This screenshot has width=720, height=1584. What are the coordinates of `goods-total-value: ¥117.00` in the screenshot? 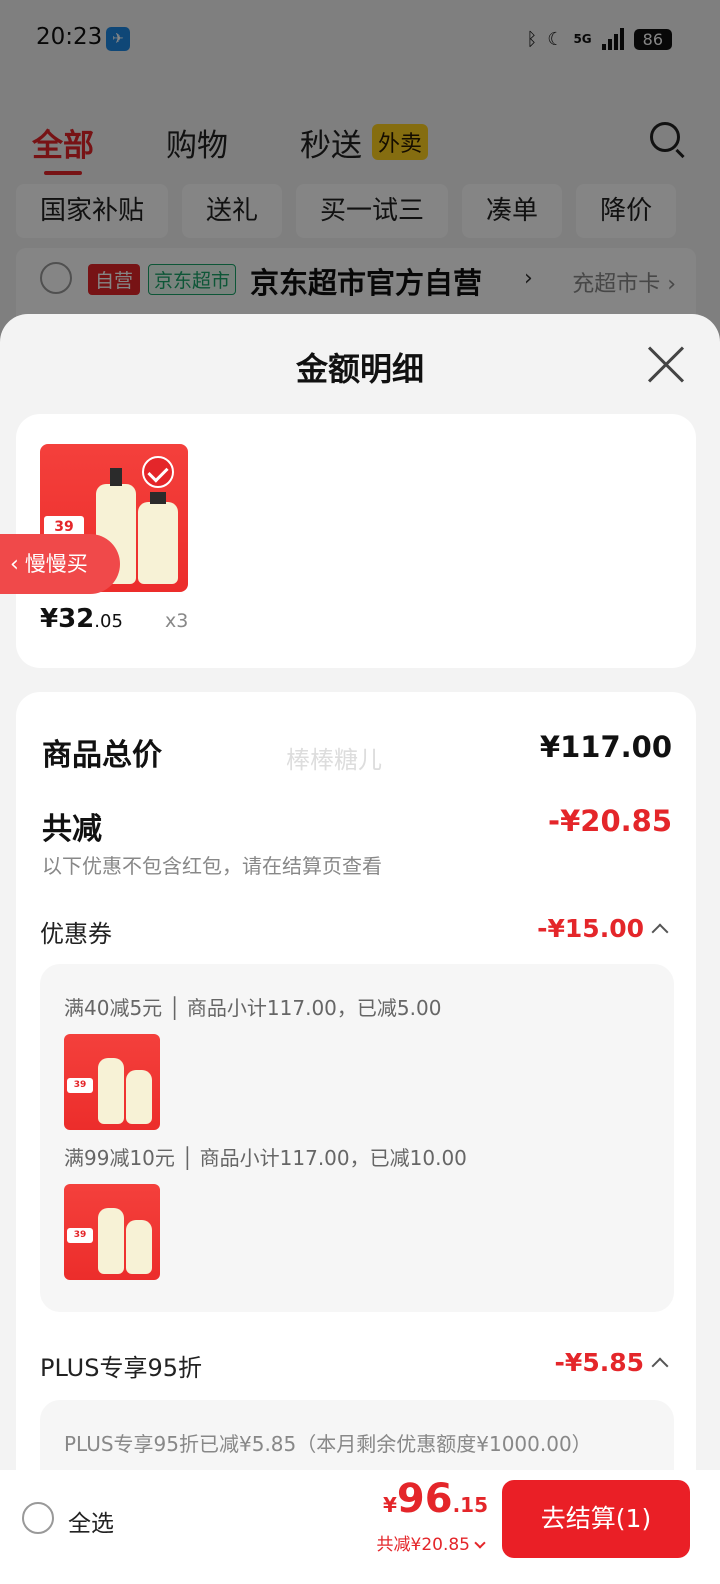 It's located at (605, 747).